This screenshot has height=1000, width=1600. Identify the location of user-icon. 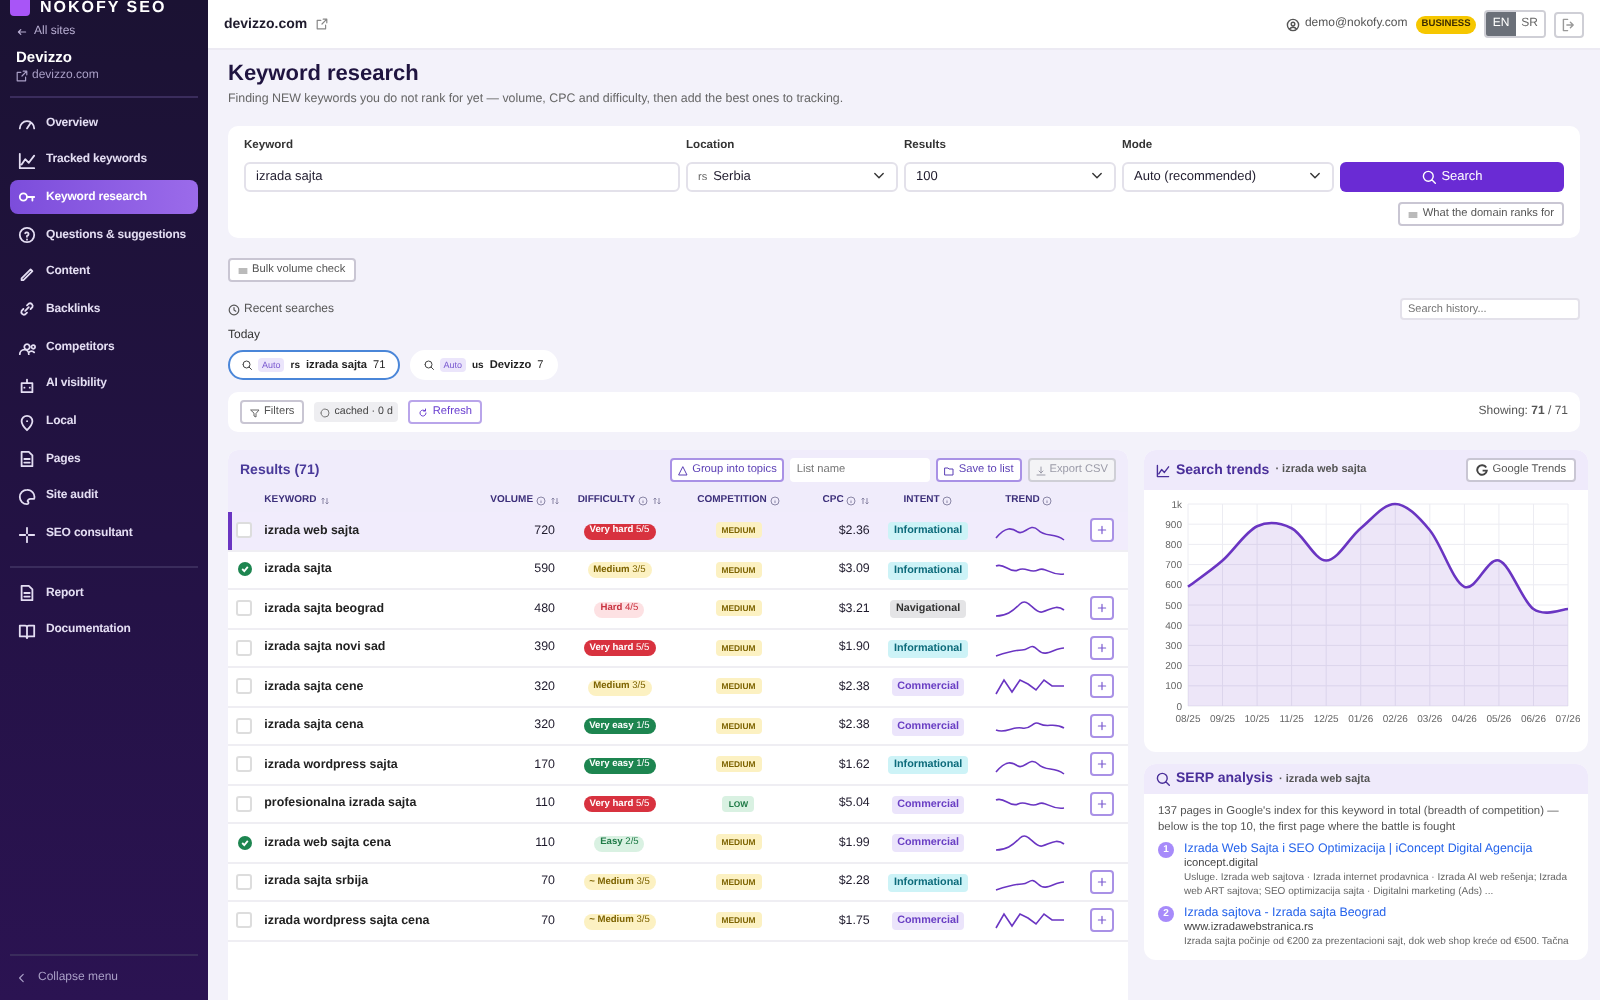
(1293, 24).